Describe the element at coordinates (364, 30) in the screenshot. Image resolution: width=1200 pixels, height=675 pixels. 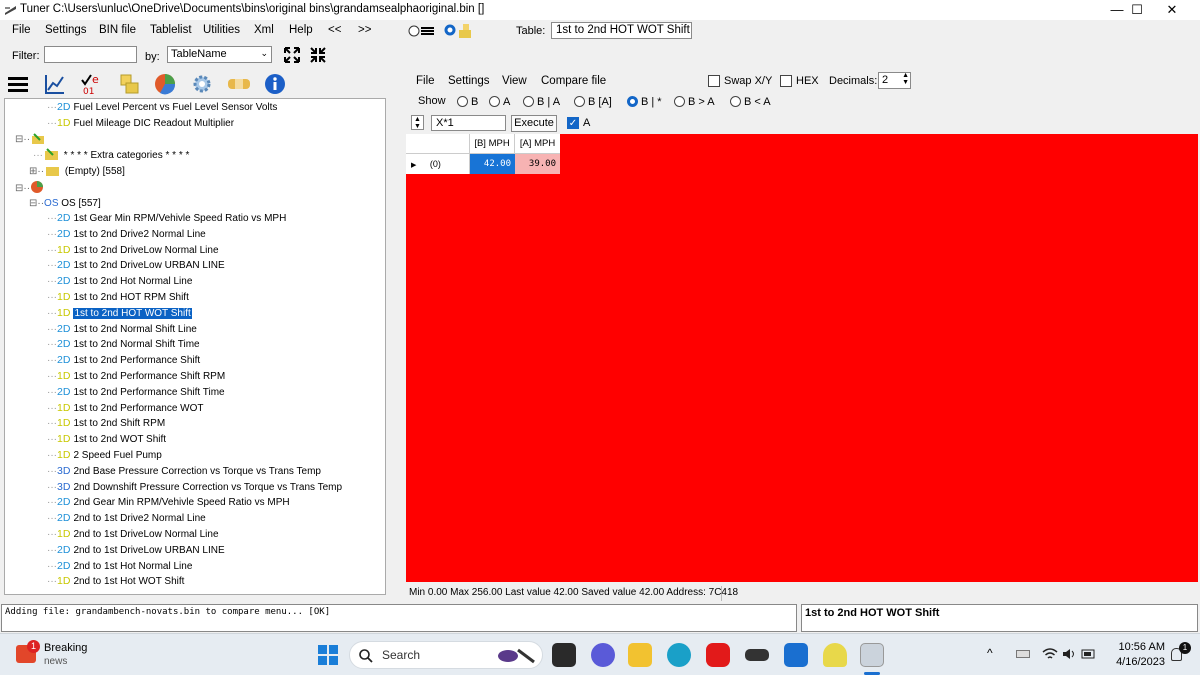
I see `menu-forward: >>` at that location.